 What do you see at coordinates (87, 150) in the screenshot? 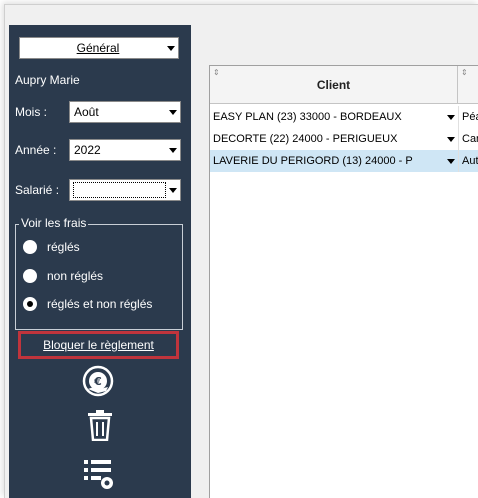
I see `annee-select-value: 2022` at bounding box center [87, 150].